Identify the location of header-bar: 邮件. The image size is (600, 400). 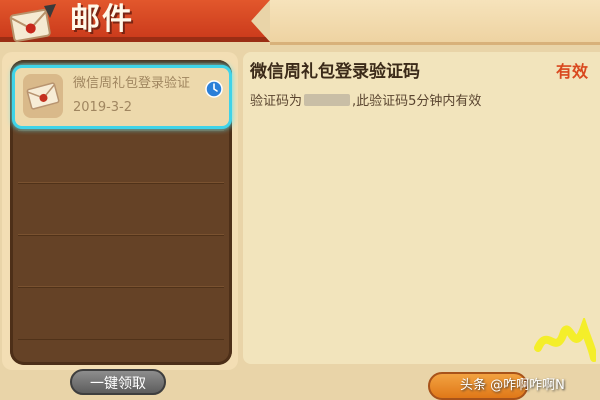
(300, 22).